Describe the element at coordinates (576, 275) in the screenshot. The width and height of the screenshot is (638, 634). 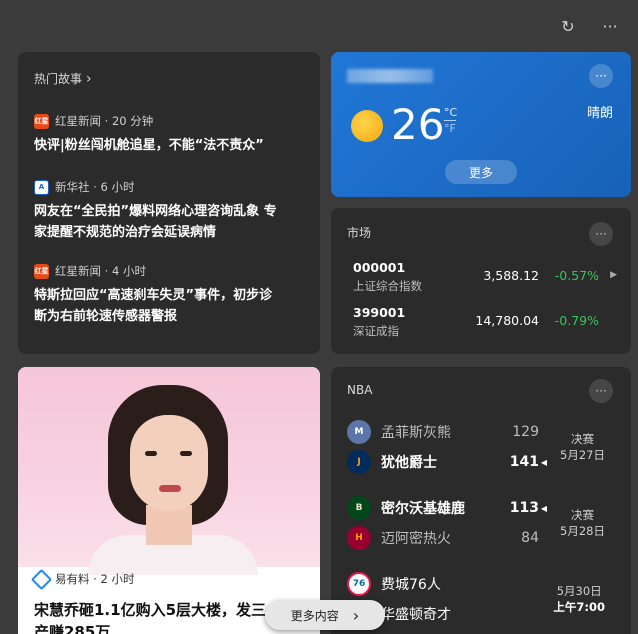
I see `index-change: -0.57%` at that location.